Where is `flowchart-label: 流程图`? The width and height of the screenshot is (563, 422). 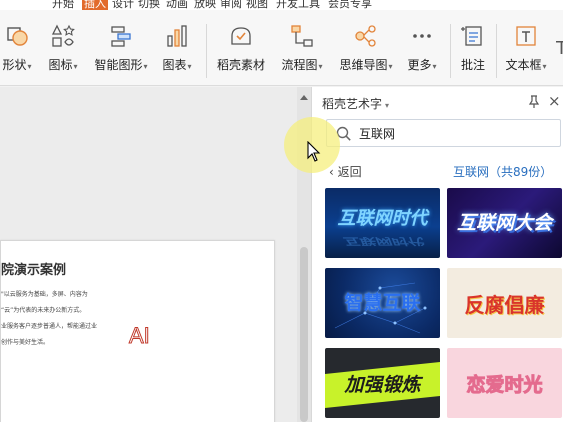
flowchart-label: 流程图 is located at coordinates (299, 65).